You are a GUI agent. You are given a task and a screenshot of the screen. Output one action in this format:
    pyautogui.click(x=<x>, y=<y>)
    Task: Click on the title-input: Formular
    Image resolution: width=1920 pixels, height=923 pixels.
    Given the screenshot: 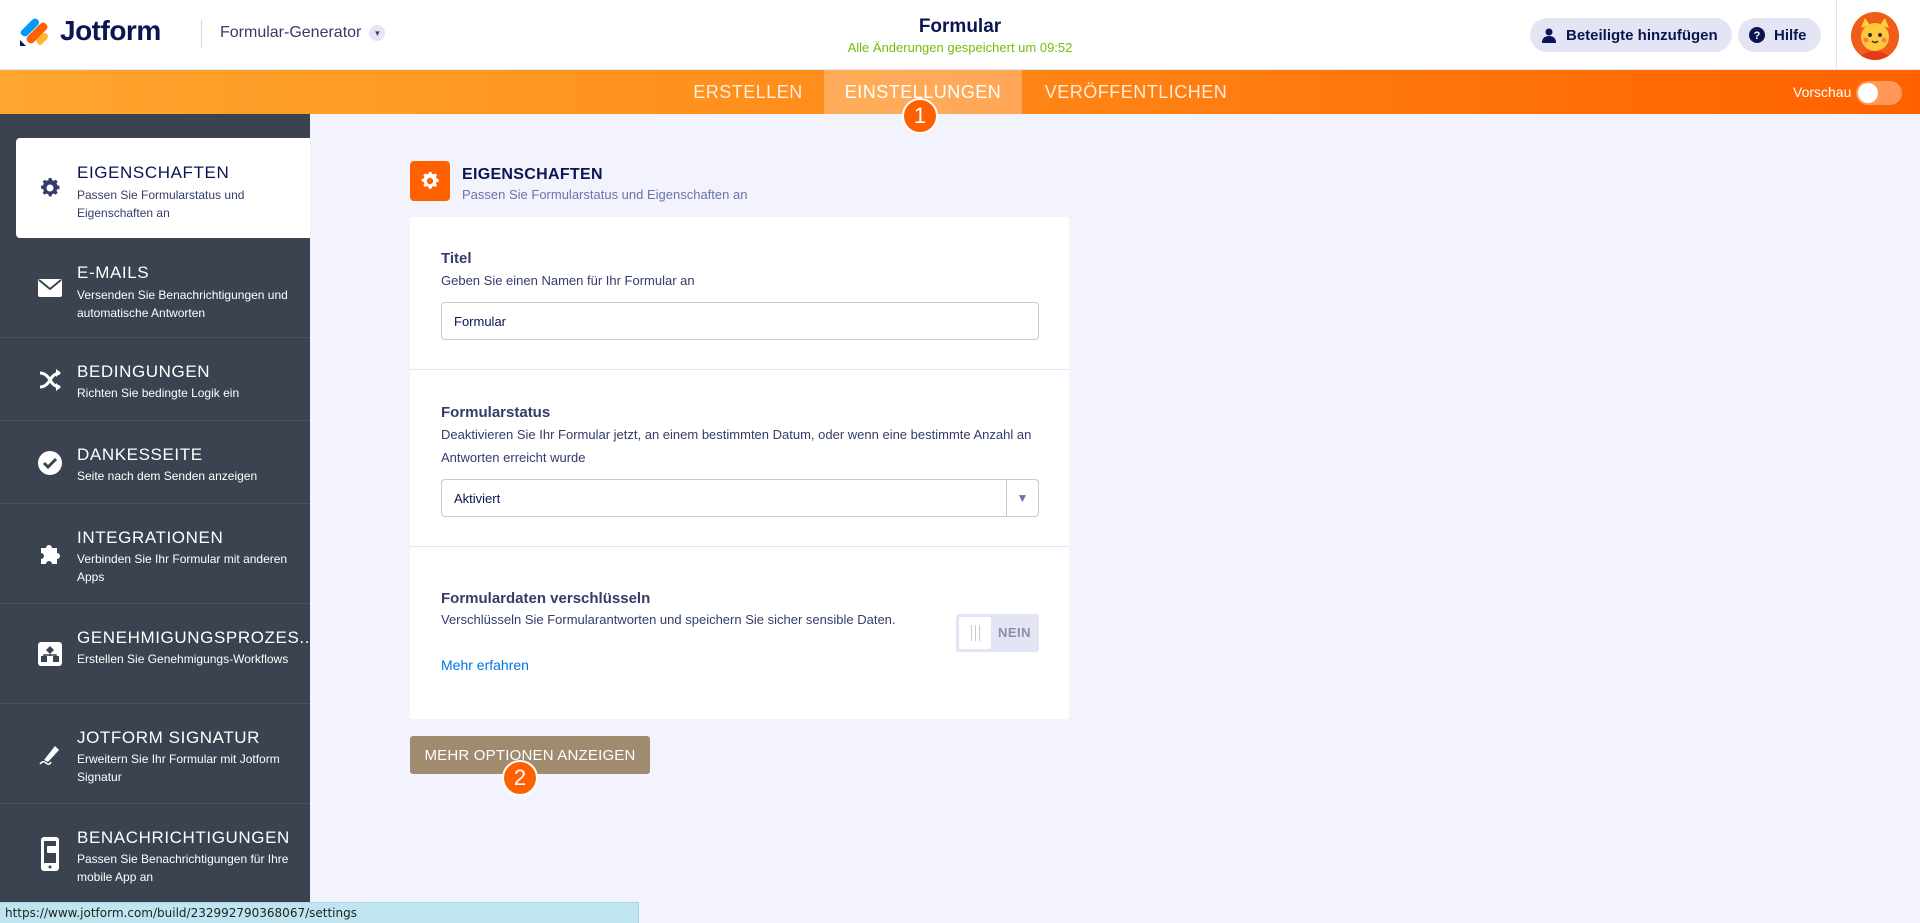 What is the action you would take?
    pyautogui.click(x=740, y=321)
    